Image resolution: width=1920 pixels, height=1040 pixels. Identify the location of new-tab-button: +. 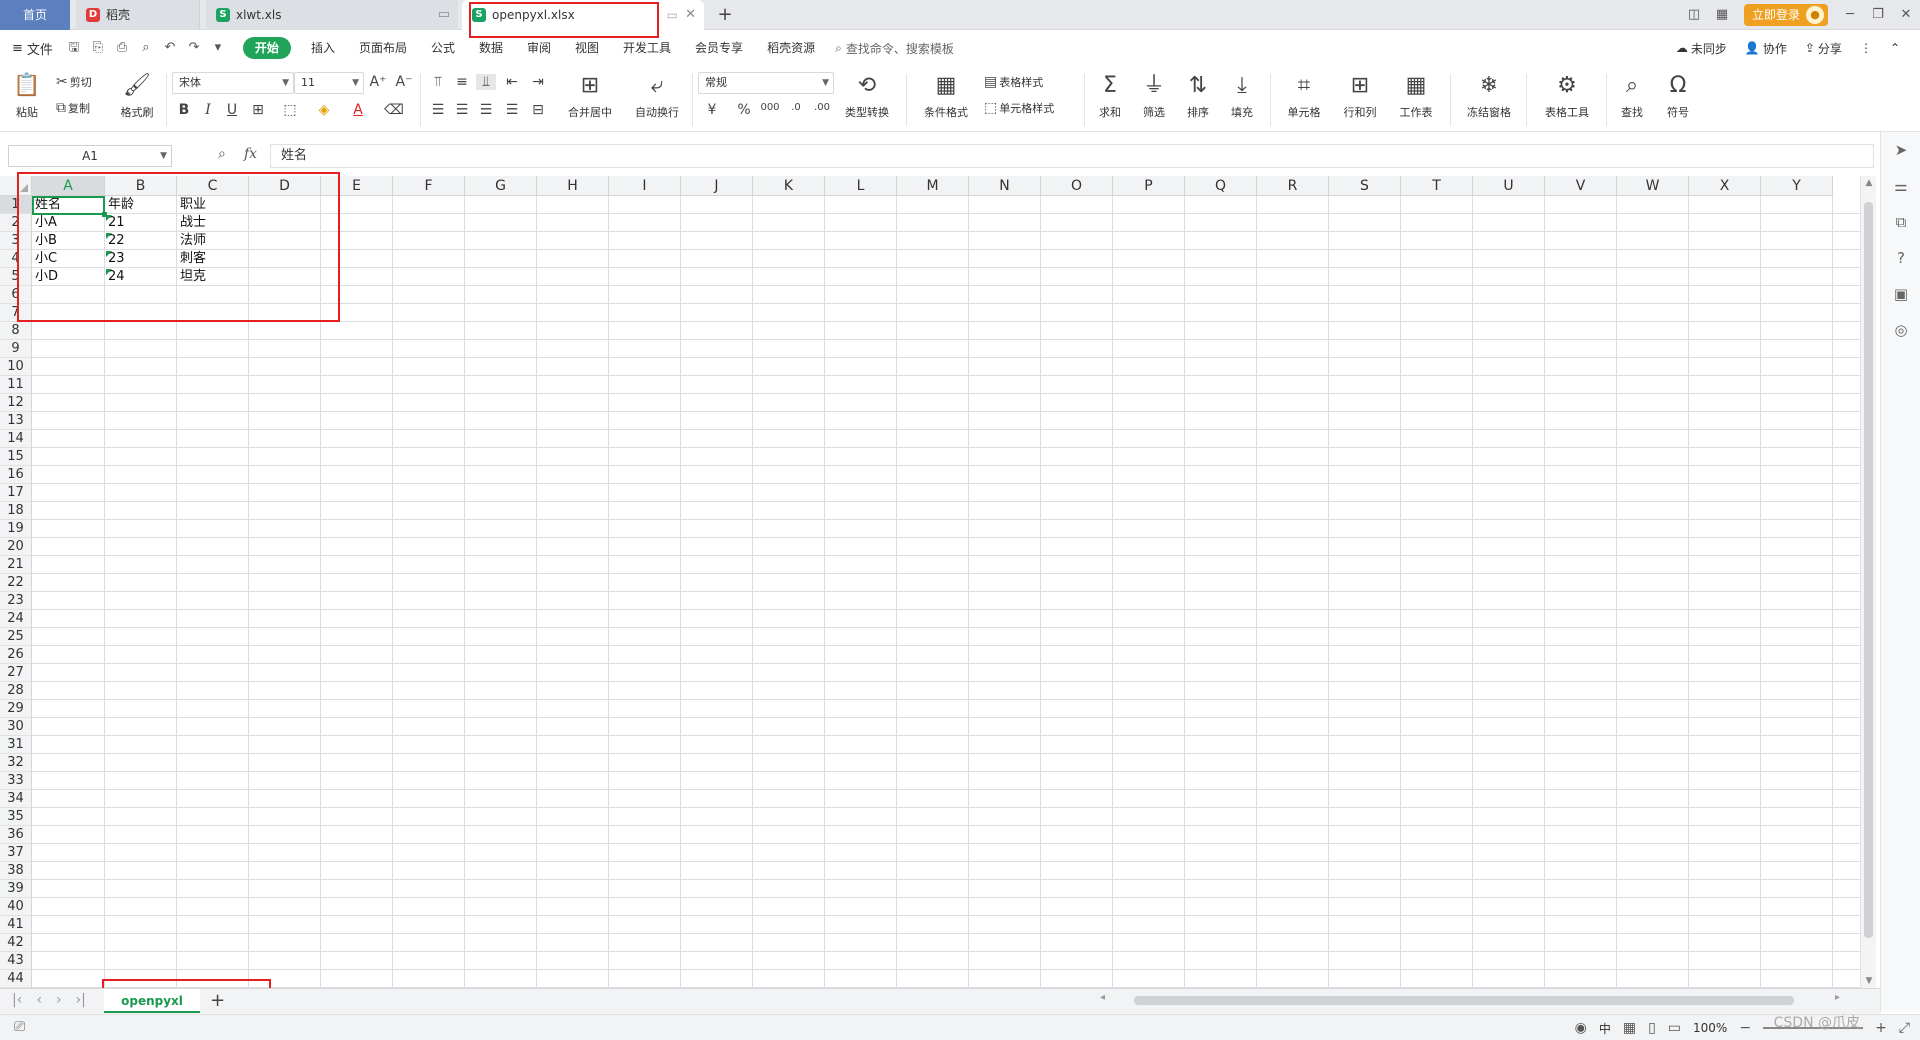
(725, 15).